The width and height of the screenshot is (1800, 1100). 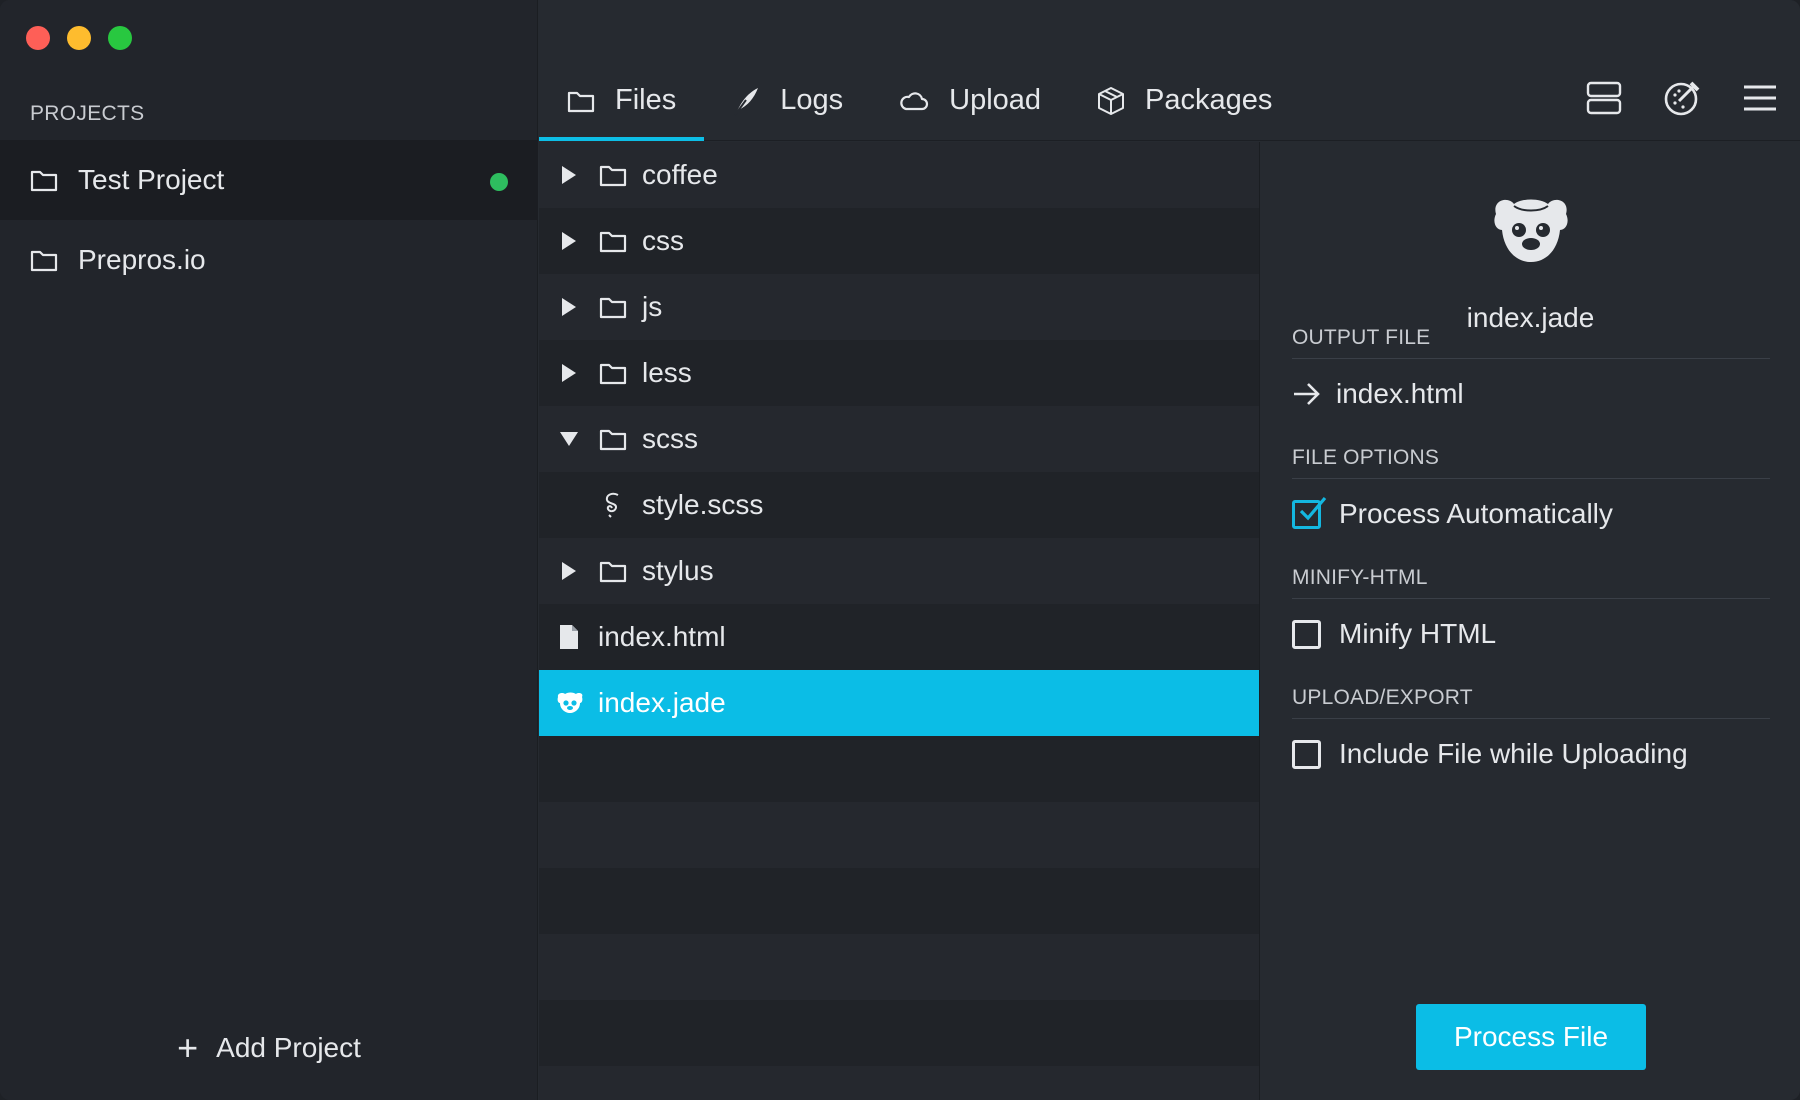 I want to click on tab-upload: Upload, so click(x=970, y=100).